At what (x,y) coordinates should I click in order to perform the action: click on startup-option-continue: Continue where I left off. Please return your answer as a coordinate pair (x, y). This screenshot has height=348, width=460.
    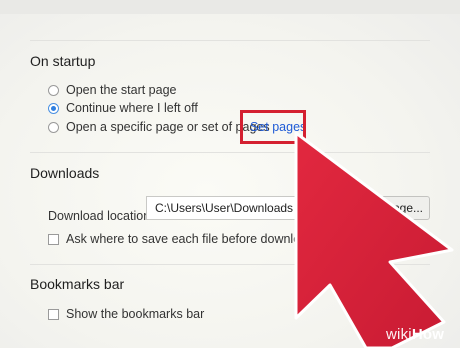
    Looking at the image, I should click on (123, 108).